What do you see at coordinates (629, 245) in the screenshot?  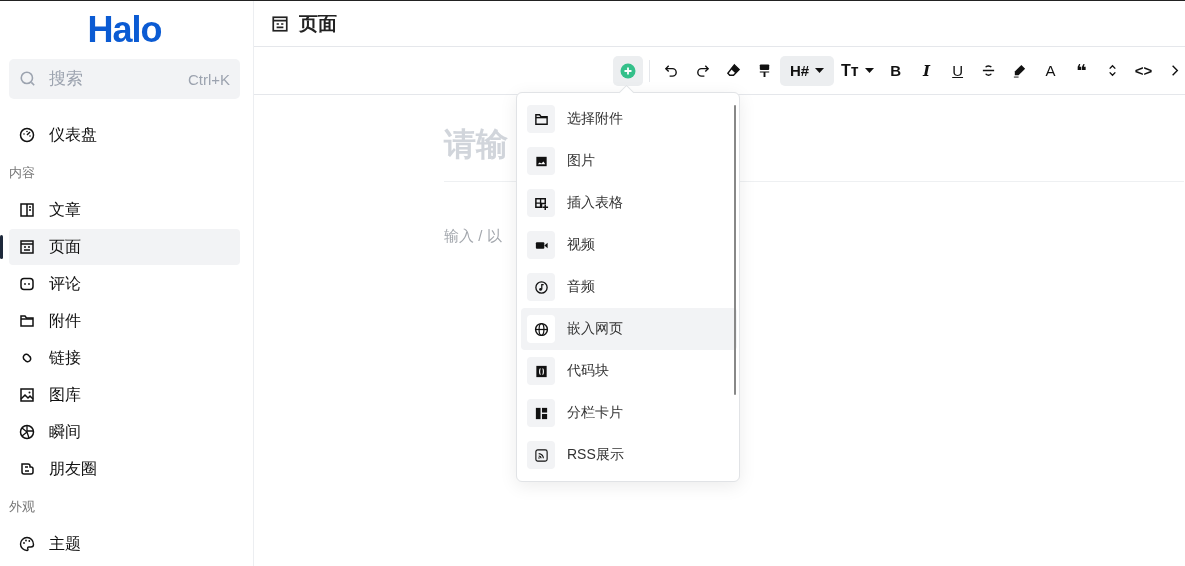 I see `menu-item: 视频` at bounding box center [629, 245].